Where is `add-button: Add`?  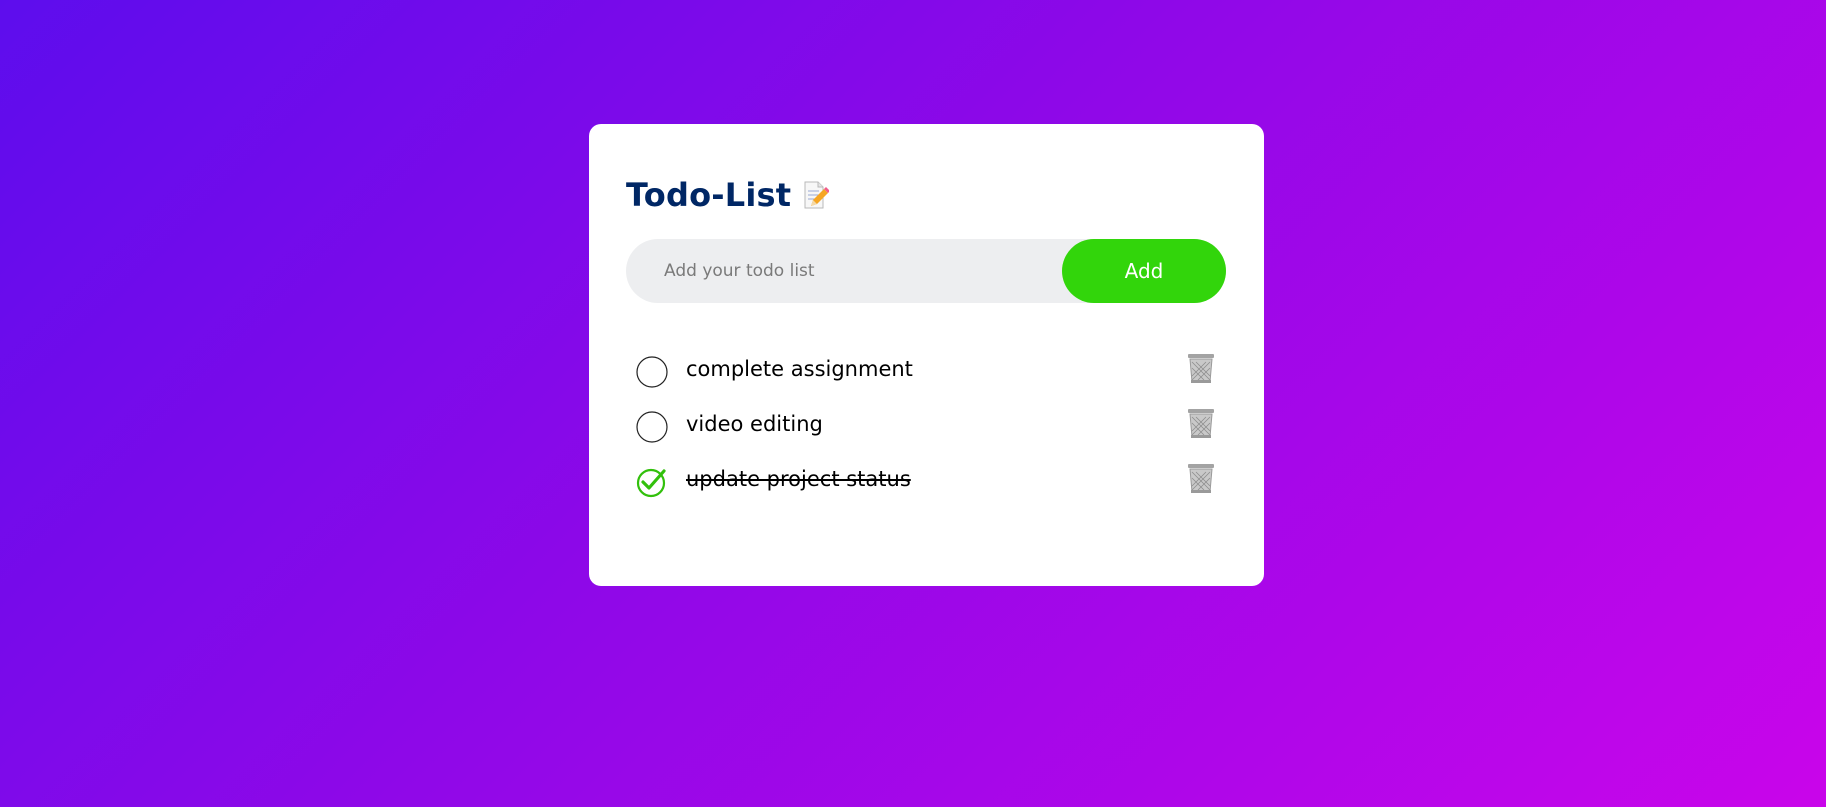 add-button: Add is located at coordinates (1144, 271).